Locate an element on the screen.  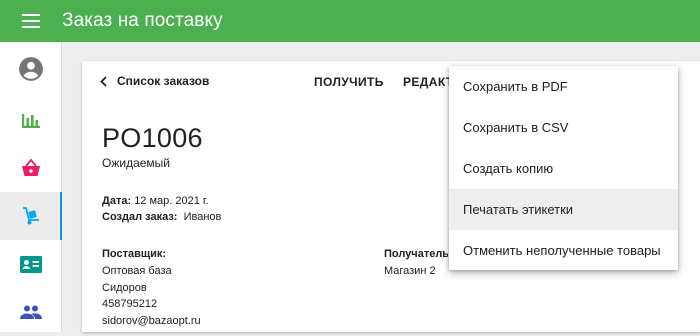
order-date-value: 12 мар. 2021 г. is located at coordinates (171, 201).